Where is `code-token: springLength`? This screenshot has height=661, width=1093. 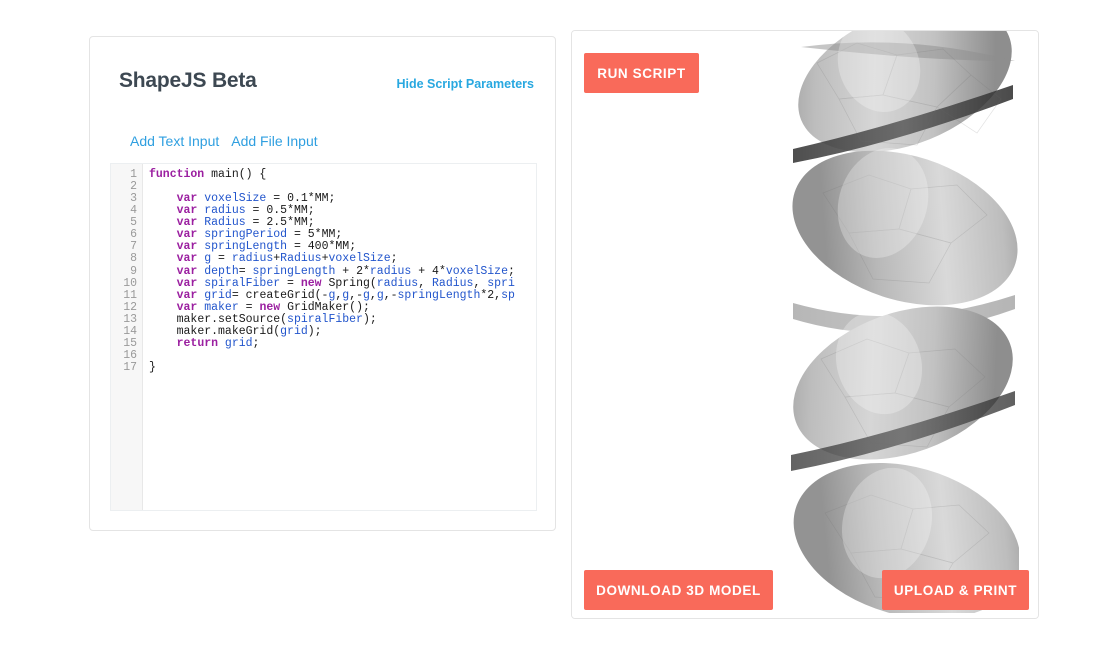 code-token: springLength is located at coordinates (294, 271).